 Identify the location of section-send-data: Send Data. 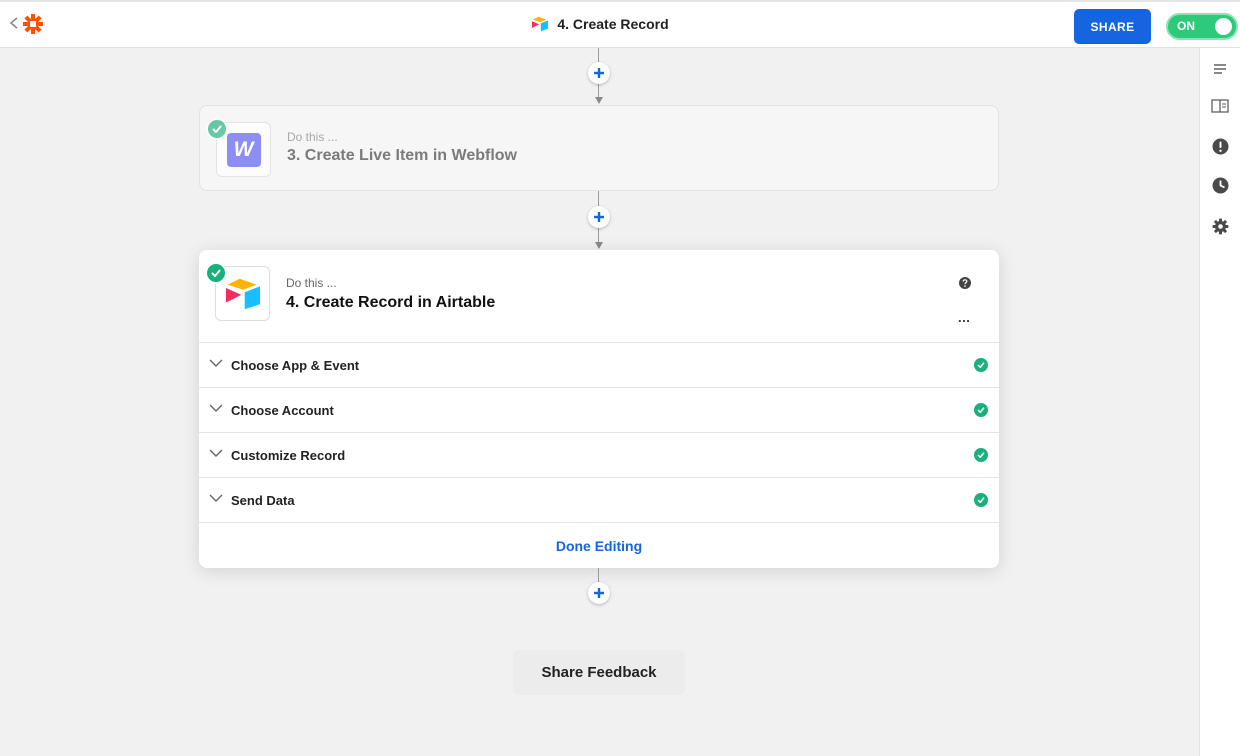
(599, 499).